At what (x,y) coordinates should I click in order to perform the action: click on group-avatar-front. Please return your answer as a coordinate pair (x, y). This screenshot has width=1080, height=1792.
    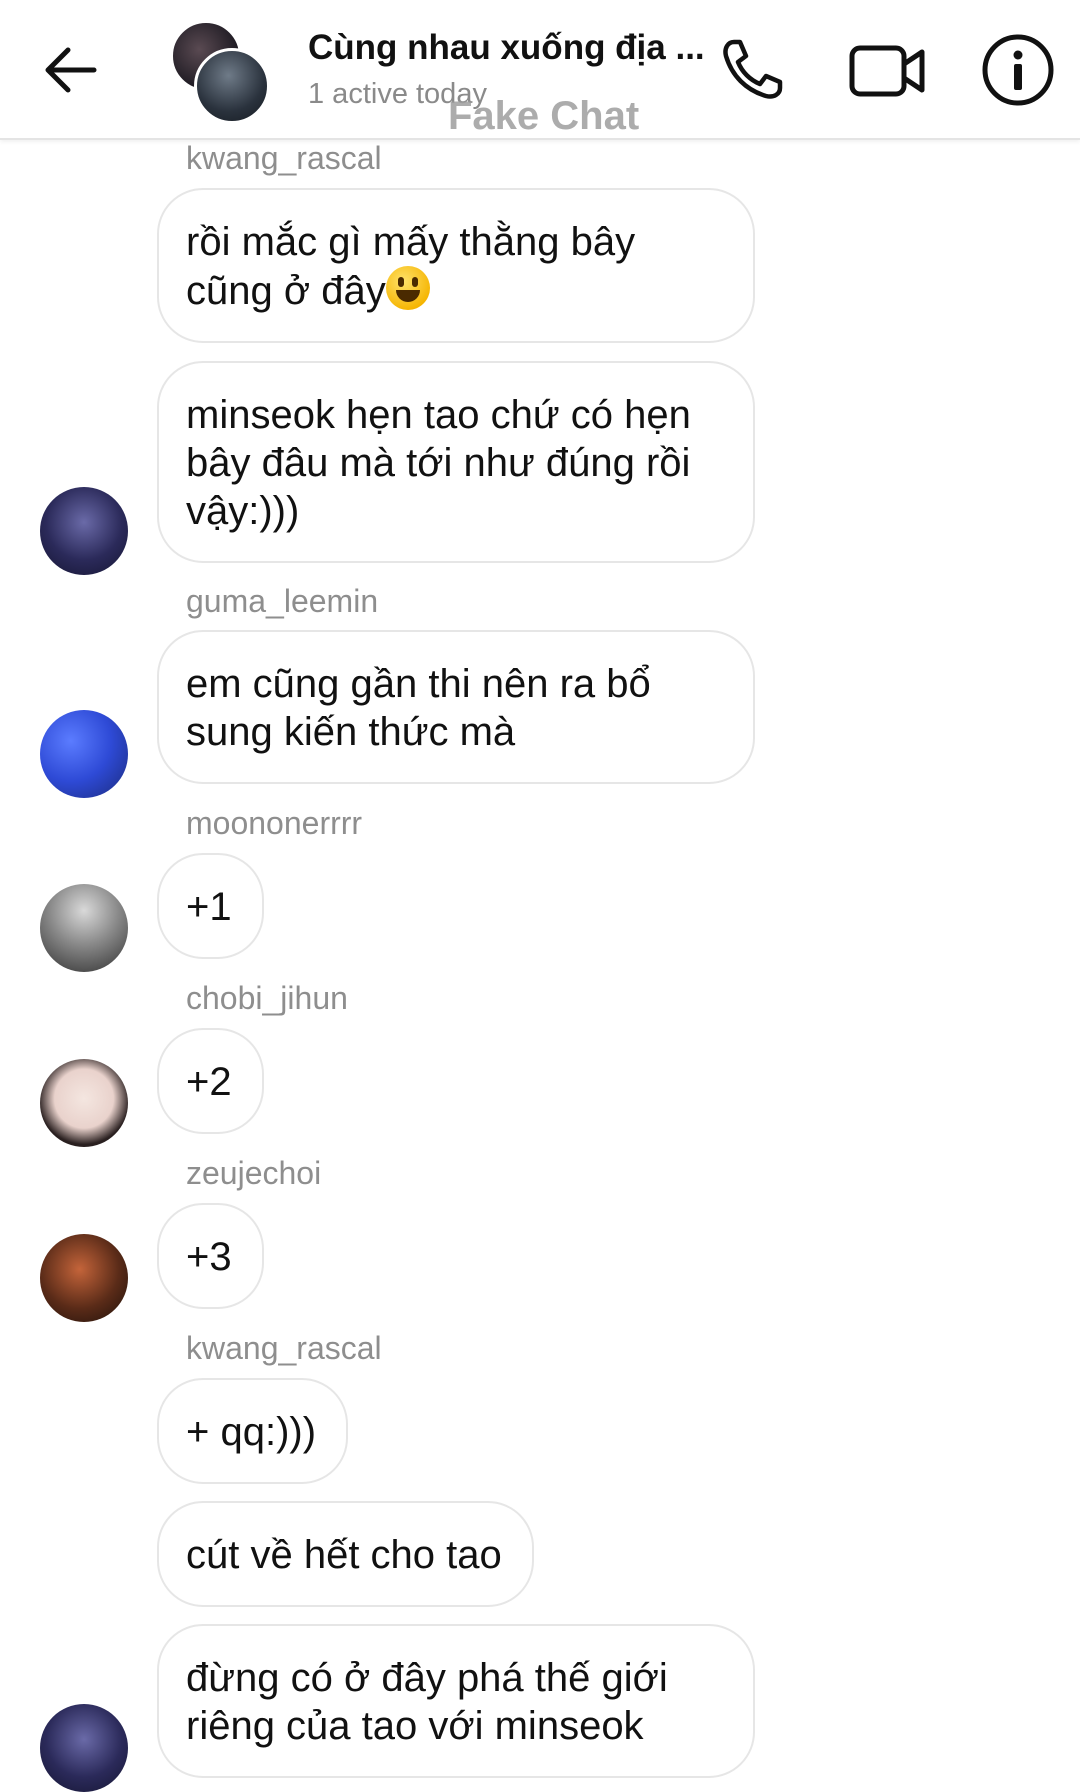
    Looking at the image, I should click on (232, 86).